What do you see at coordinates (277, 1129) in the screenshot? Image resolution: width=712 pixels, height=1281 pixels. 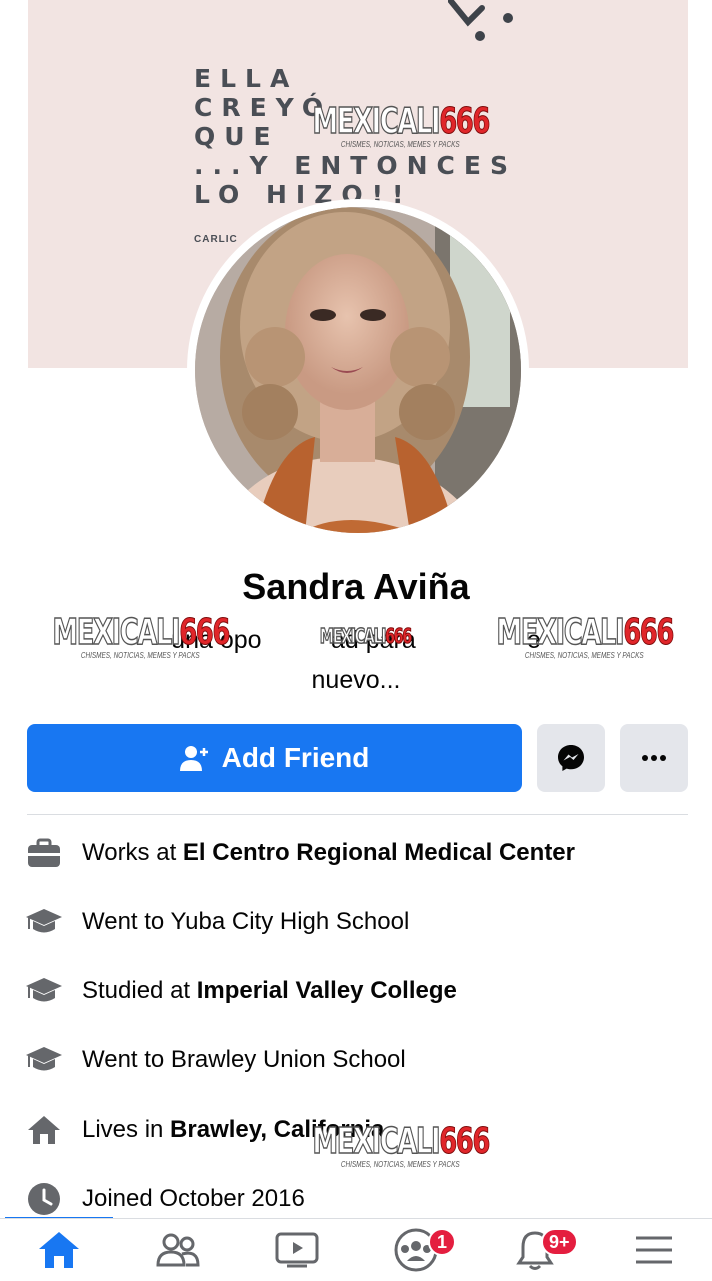 I see `hometown-link: Brawley, California` at bounding box center [277, 1129].